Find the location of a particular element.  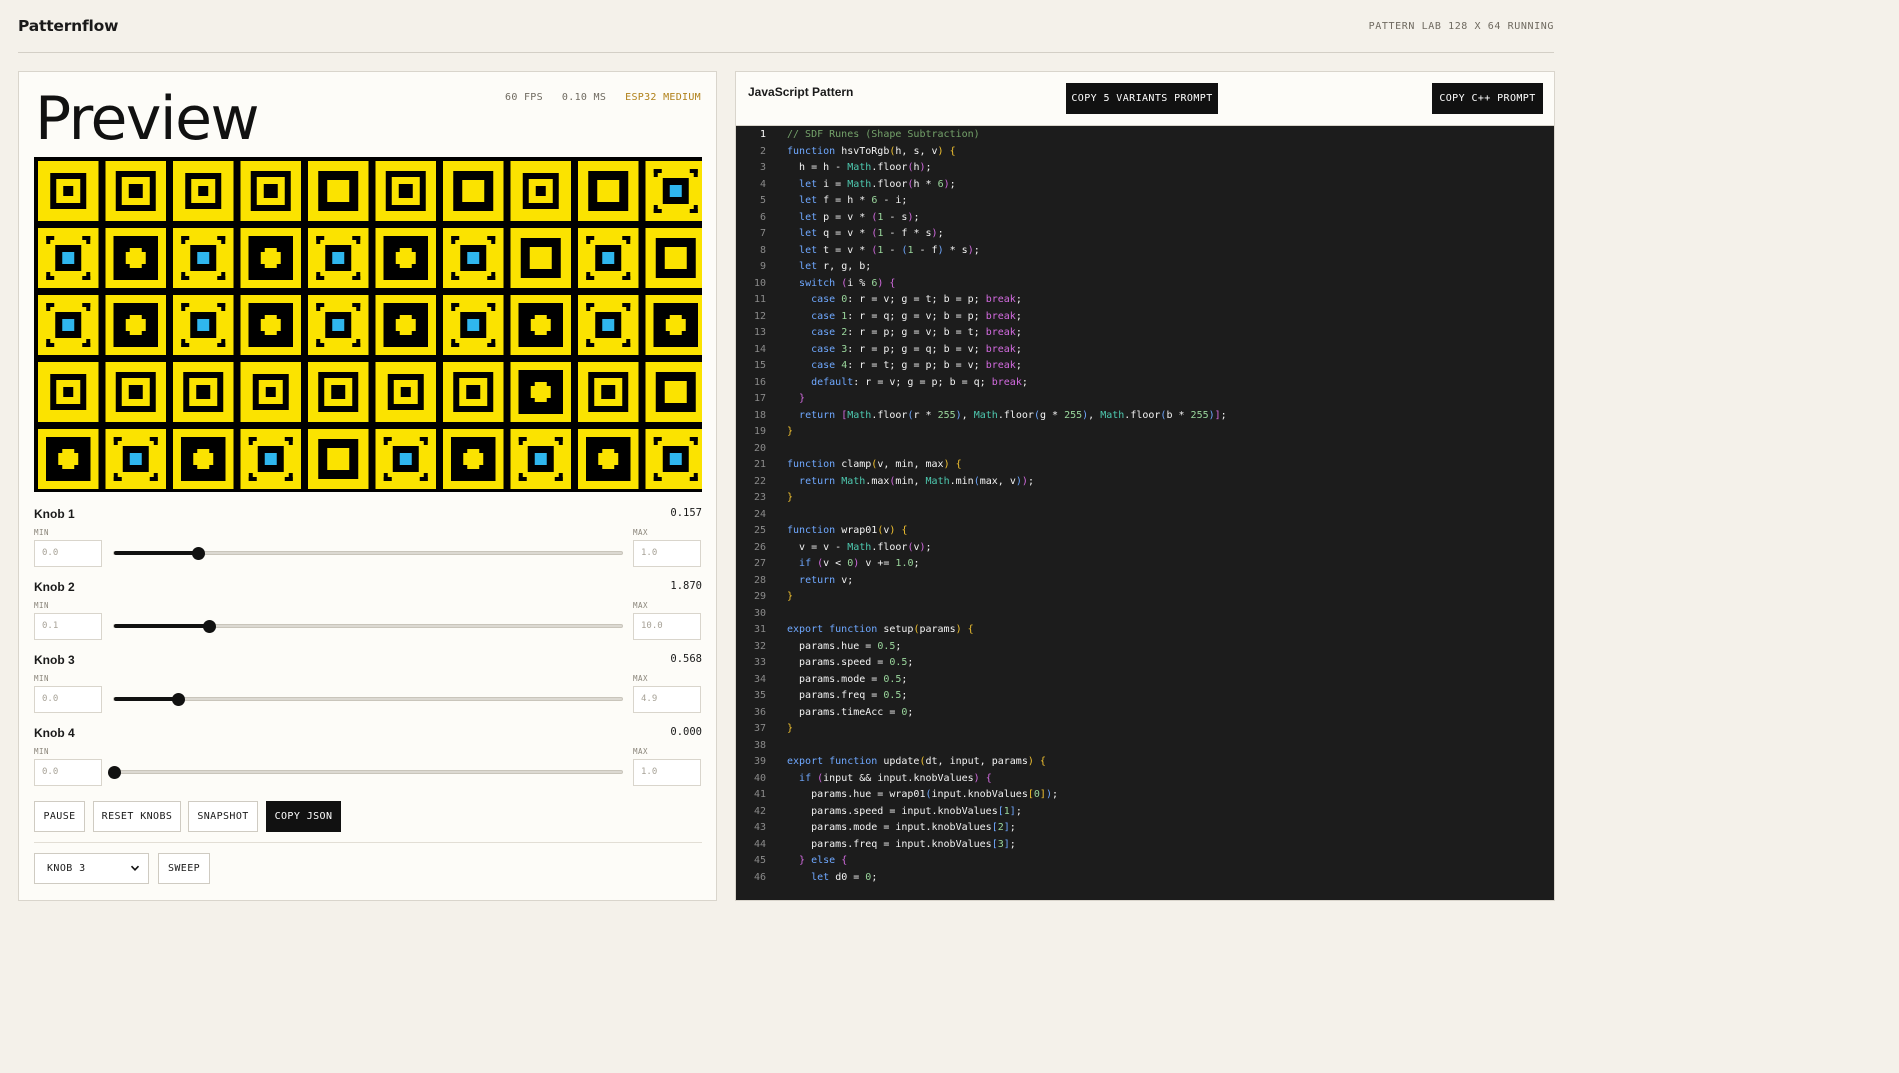

code-line: 35 params.freq = 0.5; is located at coordinates (821, 696).